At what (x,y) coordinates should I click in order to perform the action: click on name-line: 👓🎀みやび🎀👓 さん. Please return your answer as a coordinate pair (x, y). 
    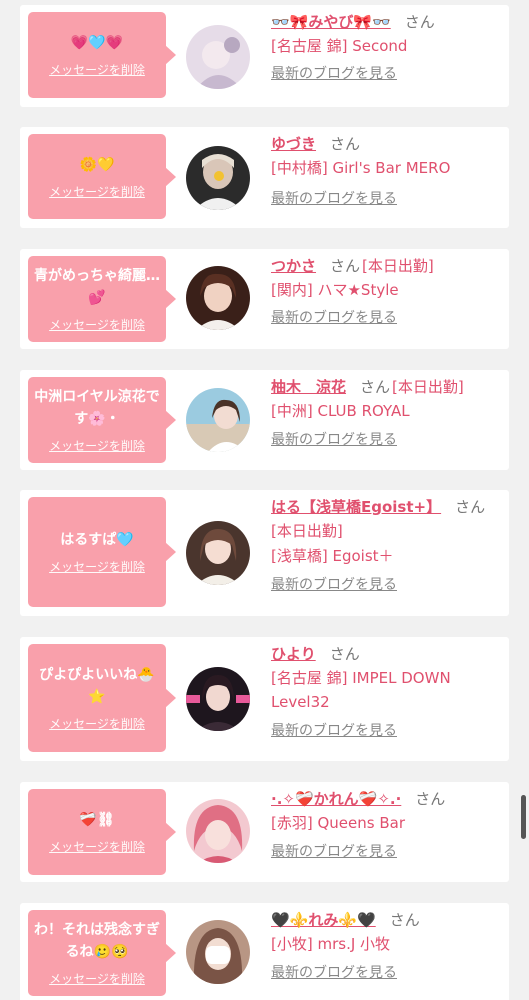
    Looking at the image, I should click on (386, 22).